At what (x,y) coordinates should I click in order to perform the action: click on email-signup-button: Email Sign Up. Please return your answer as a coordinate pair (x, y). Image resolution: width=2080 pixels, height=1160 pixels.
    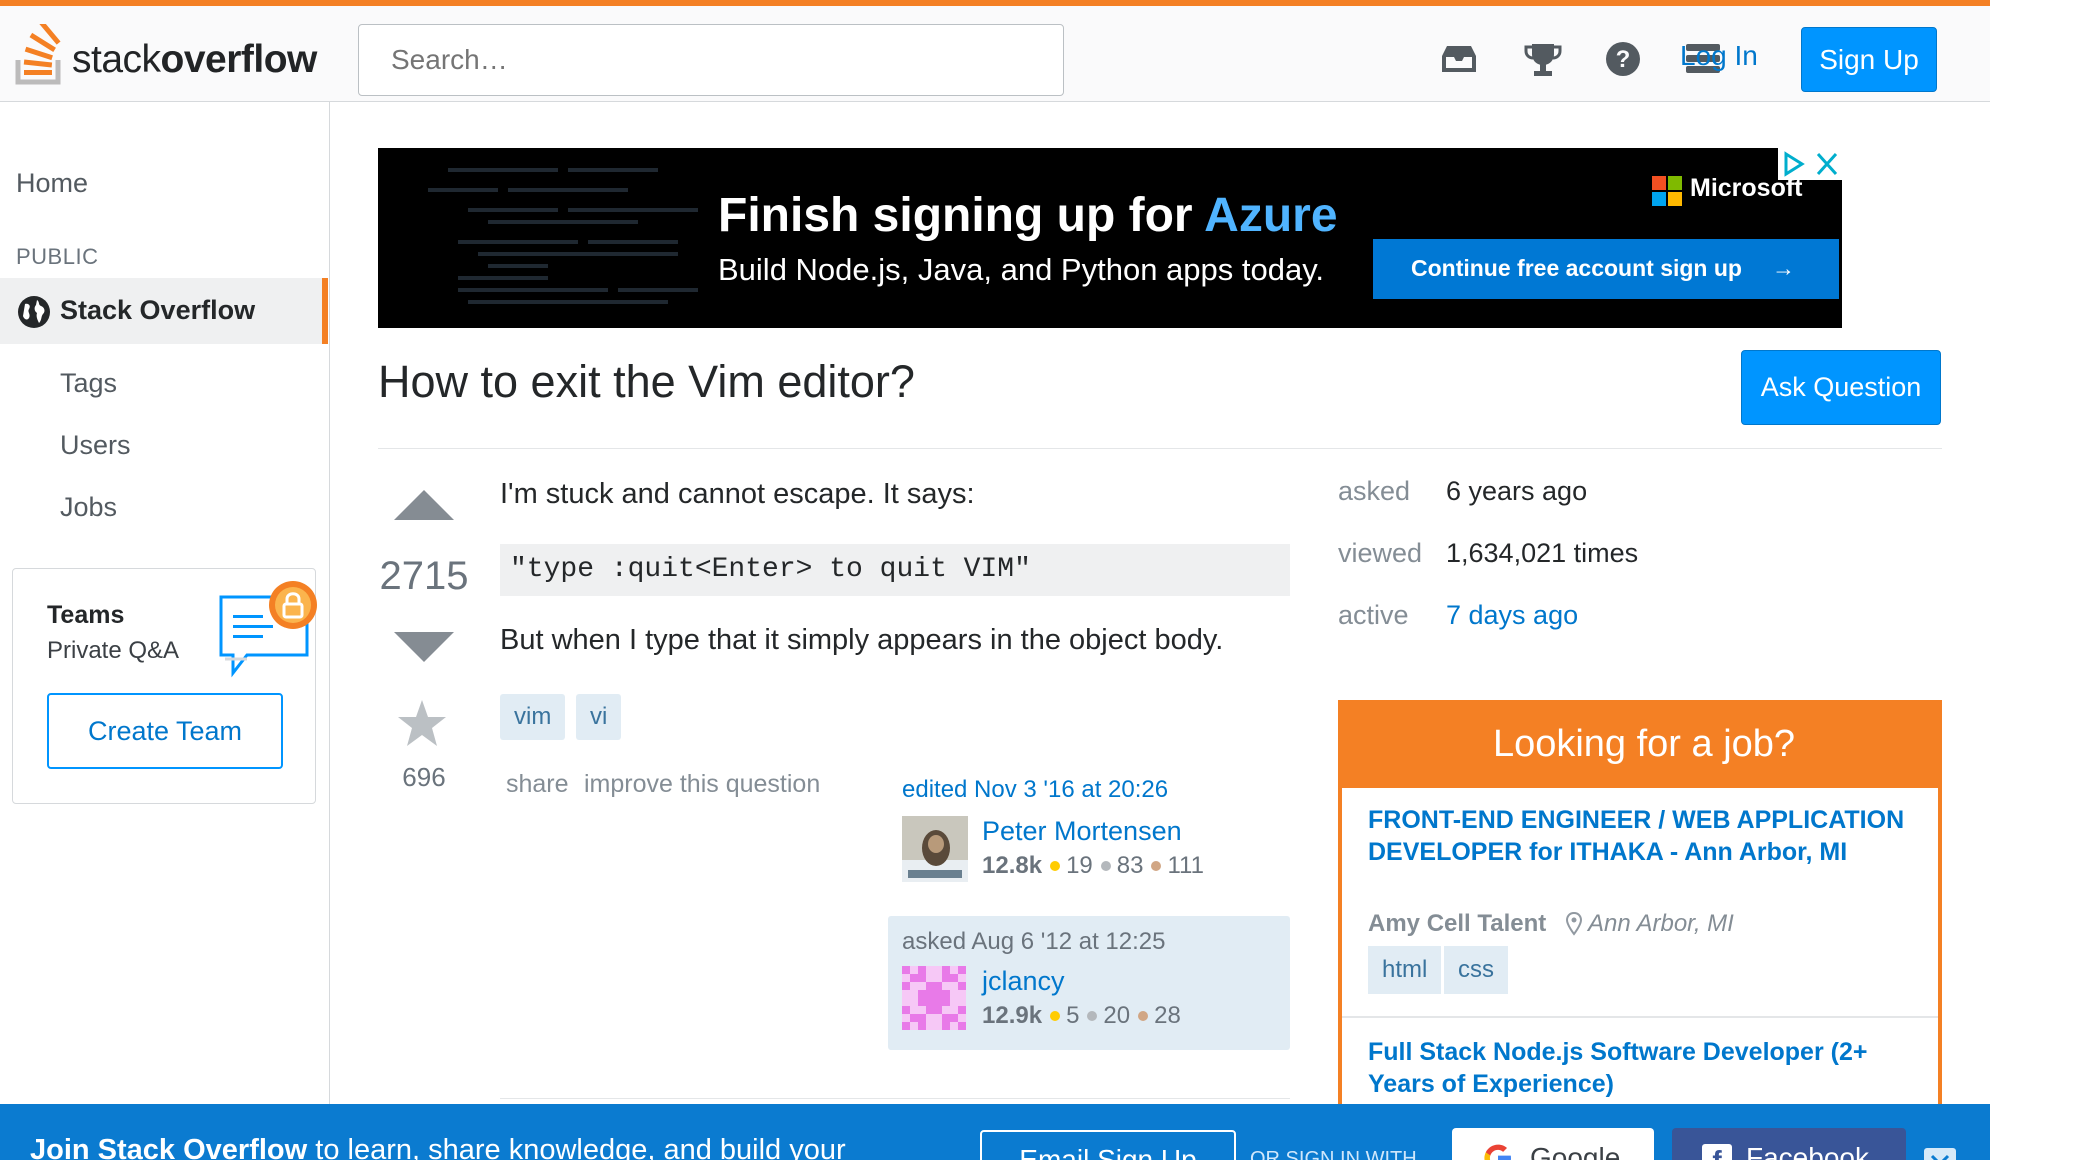
    Looking at the image, I should click on (1108, 1145).